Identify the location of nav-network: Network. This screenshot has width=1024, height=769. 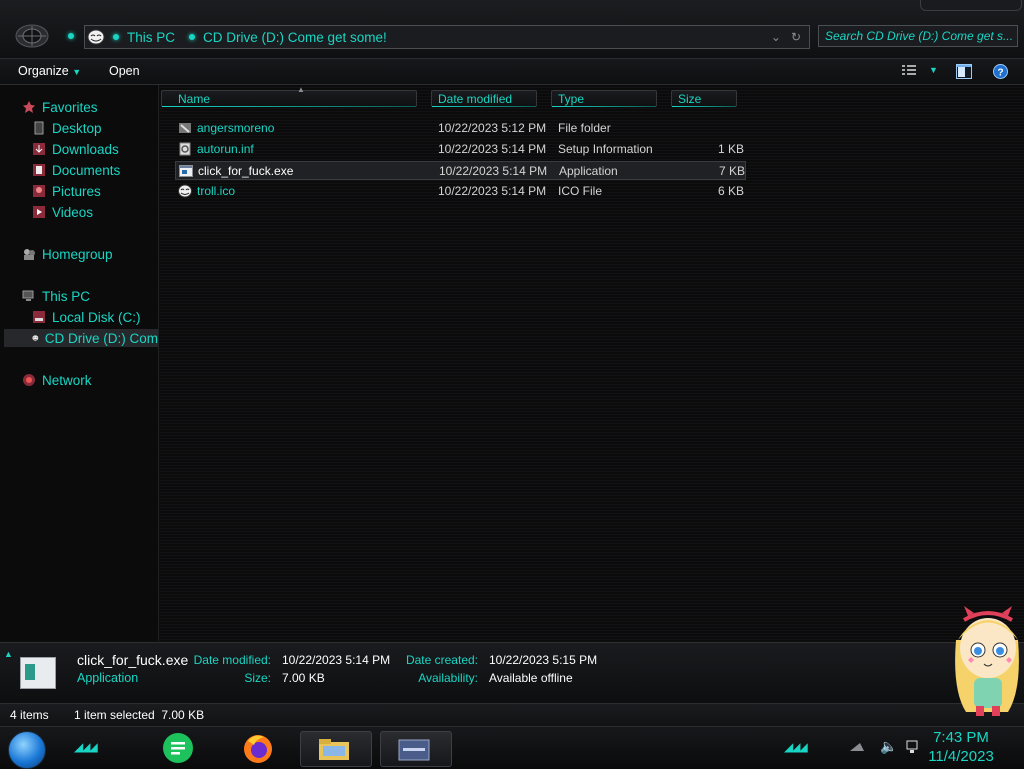
(57, 380).